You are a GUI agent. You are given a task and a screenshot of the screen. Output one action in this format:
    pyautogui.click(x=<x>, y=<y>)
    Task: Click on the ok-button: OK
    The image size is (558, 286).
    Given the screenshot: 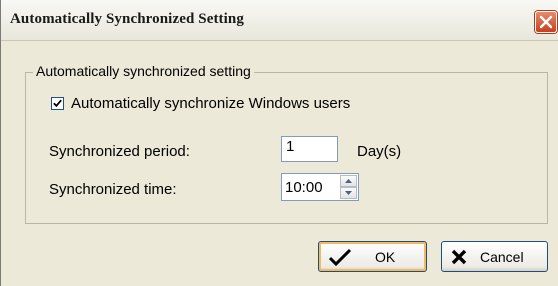 What is the action you would take?
    pyautogui.click(x=372, y=256)
    